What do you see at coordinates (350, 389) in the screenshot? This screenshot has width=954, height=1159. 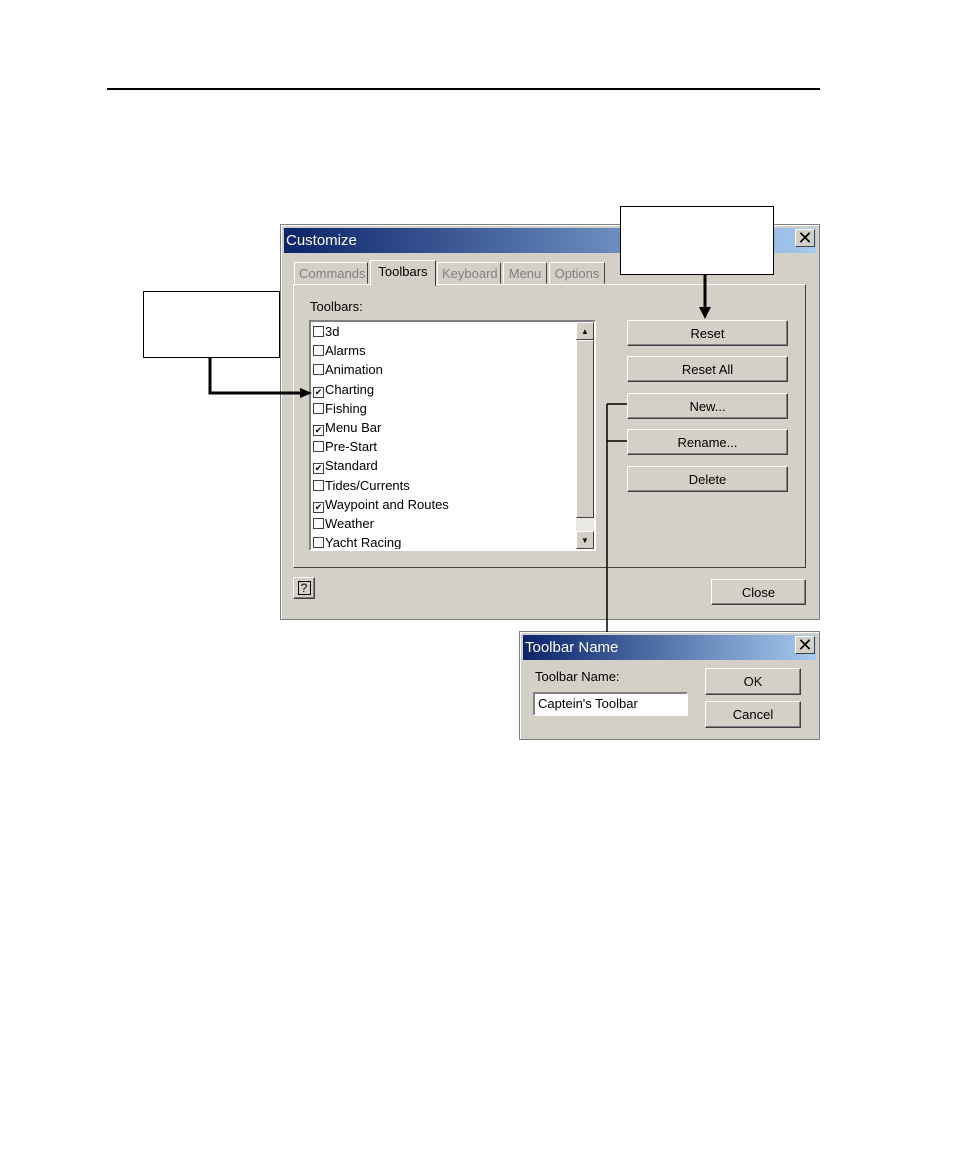 I see `toolbar-item-label: Charting` at bounding box center [350, 389].